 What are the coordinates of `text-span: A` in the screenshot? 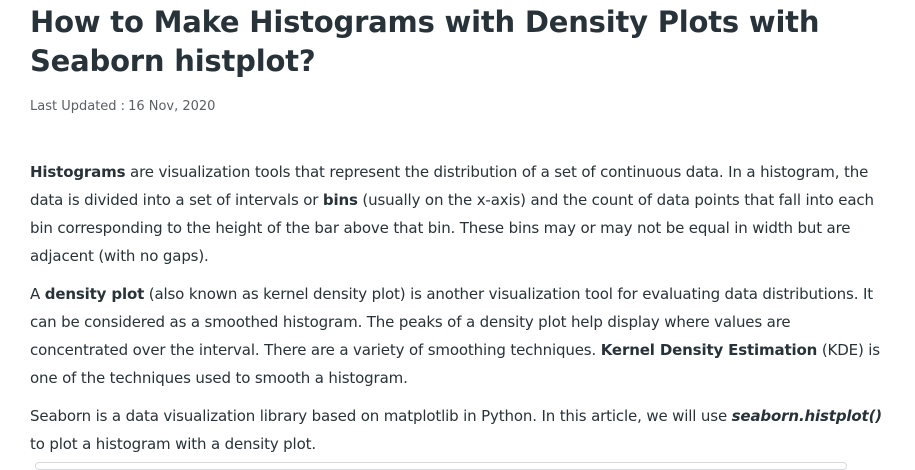 It's located at (37, 294).